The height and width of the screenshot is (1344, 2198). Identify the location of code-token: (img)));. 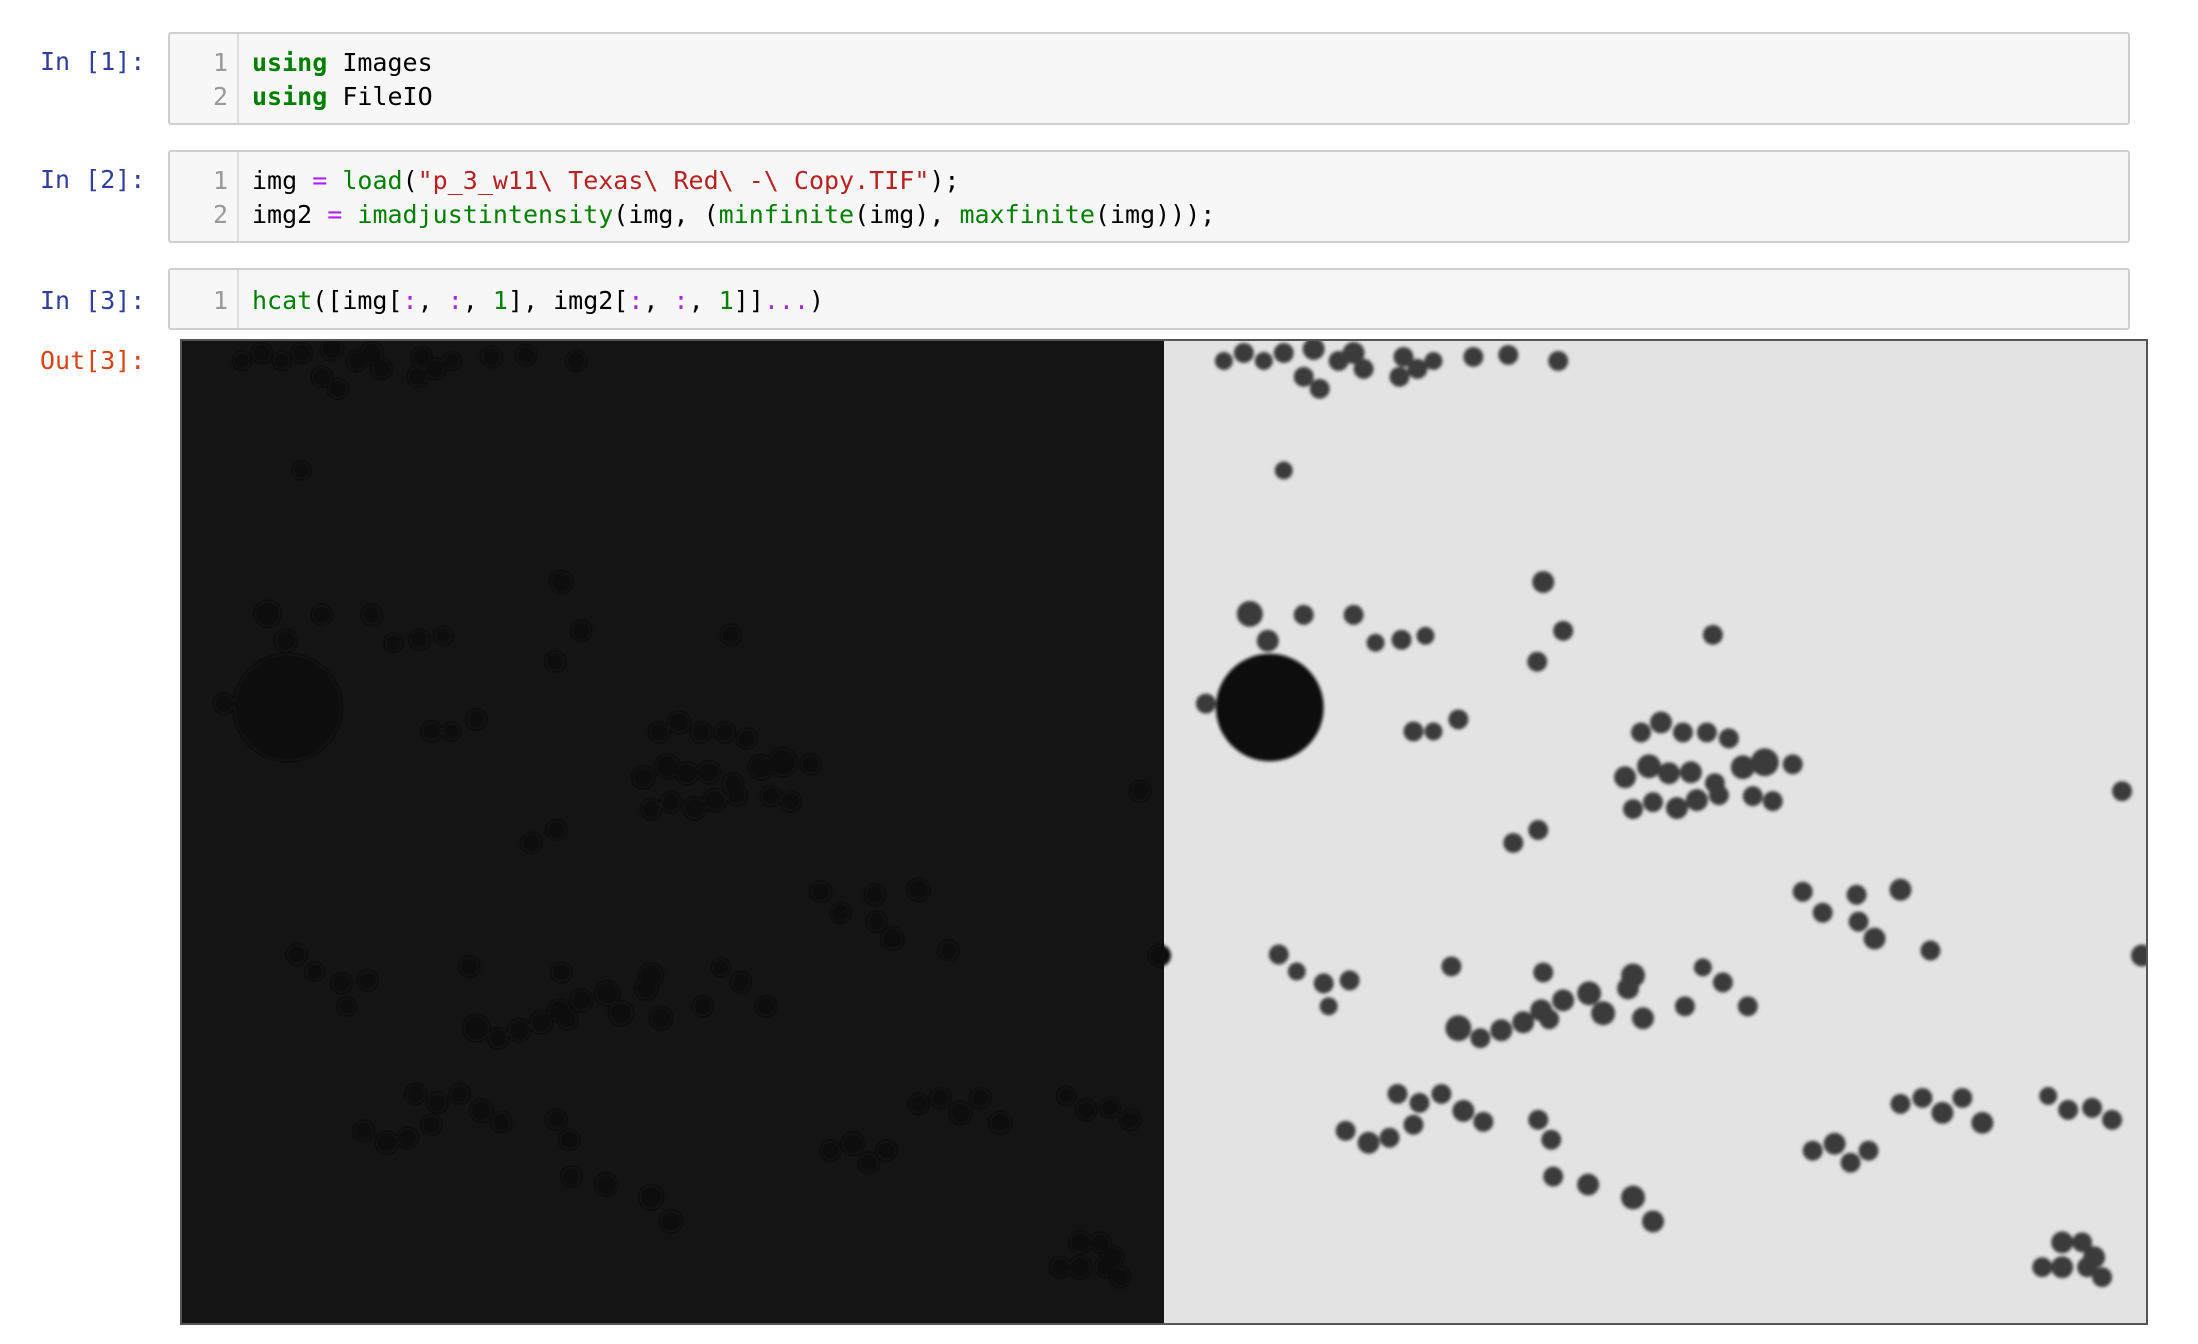
(1155, 214).